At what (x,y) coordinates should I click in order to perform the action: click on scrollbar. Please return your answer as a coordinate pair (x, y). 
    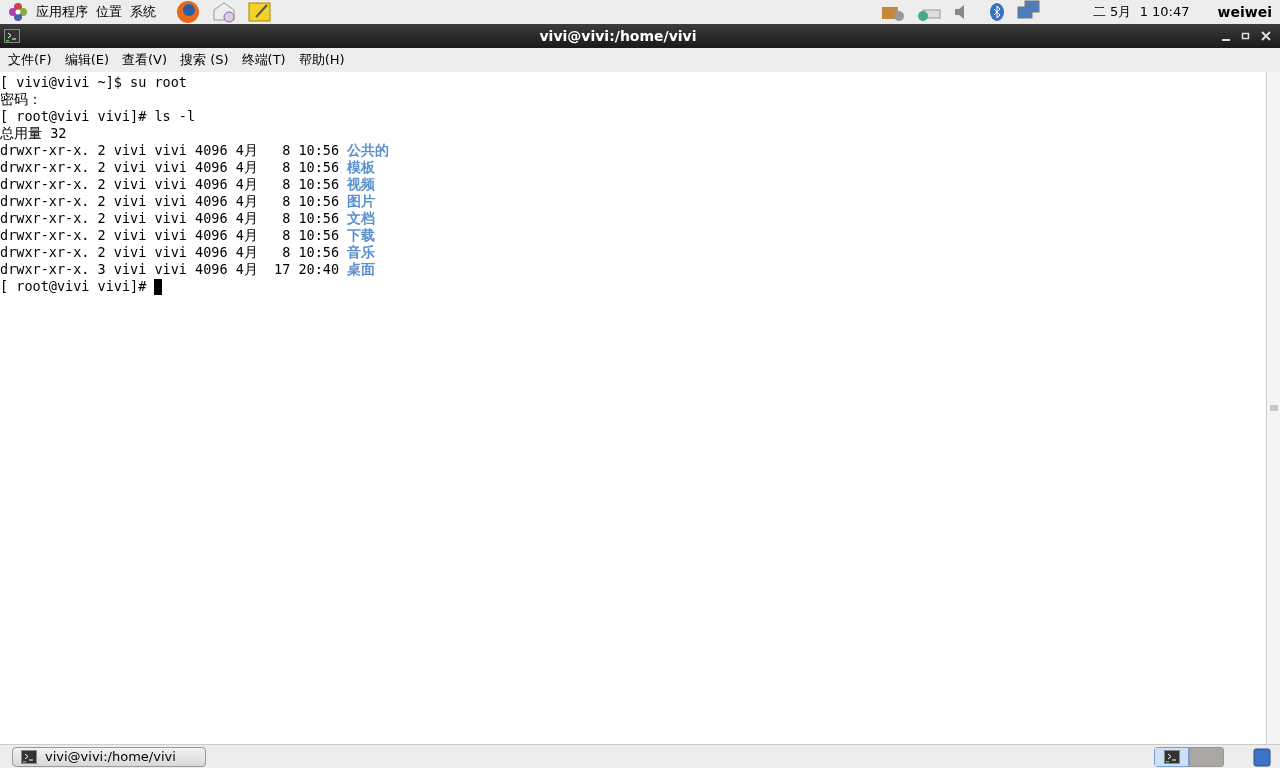
    Looking at the image, I should click on (1273, 408).